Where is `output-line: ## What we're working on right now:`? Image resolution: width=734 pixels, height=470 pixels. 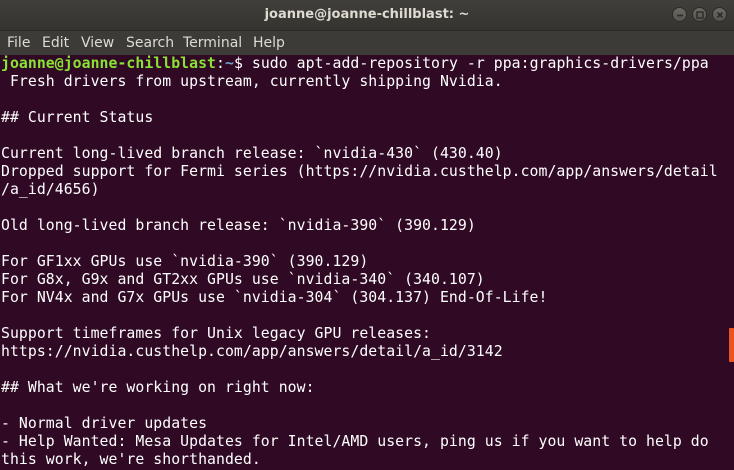 output-line: ## What we're working on right now: is located at coordinates (158, 387).